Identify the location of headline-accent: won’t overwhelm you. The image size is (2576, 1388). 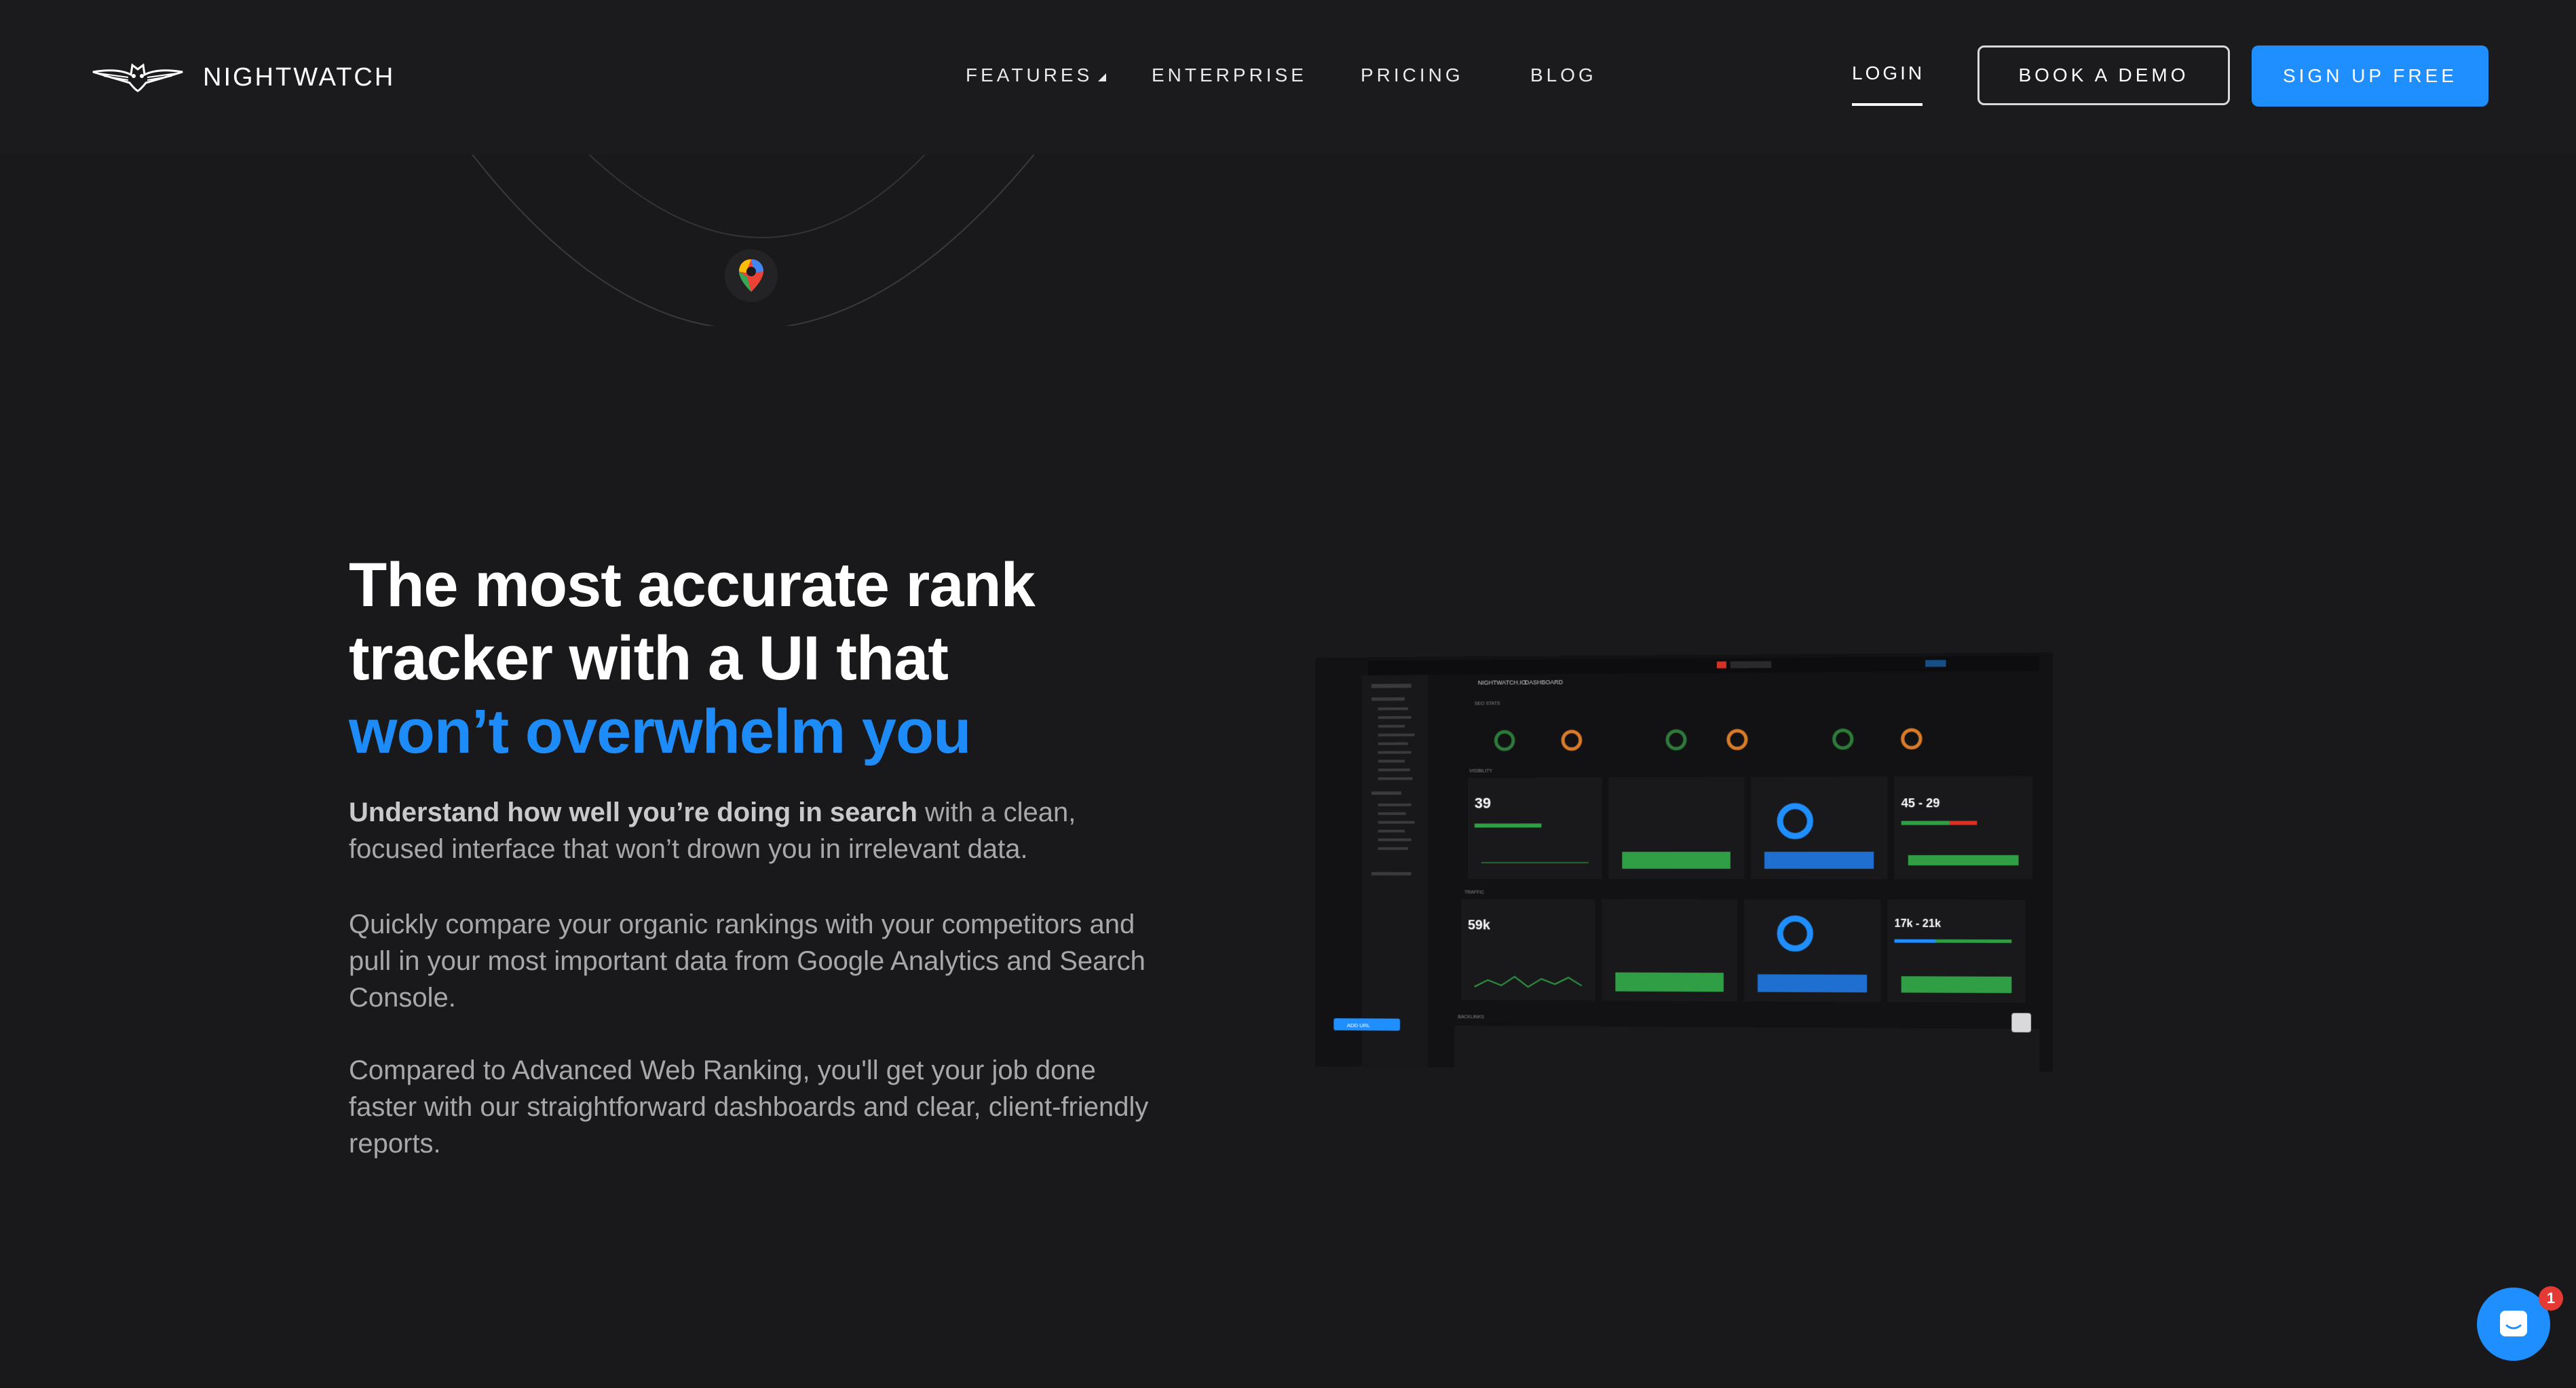
(660, 731).